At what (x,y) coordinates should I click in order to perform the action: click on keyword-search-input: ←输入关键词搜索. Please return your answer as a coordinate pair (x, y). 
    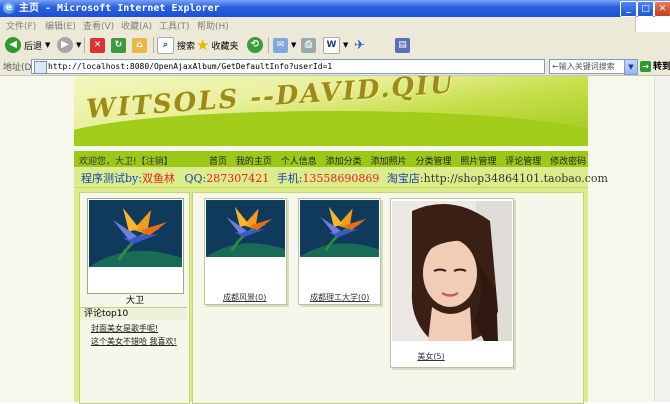
    Looking at the image, I should click on (587, 66).